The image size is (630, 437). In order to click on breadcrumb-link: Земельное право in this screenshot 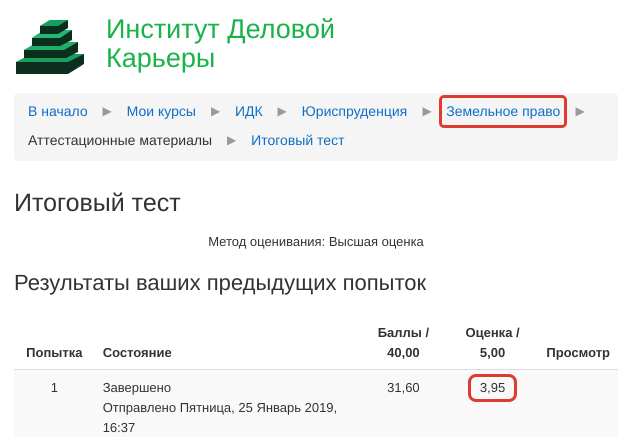, I will do `click(503, 111)`.